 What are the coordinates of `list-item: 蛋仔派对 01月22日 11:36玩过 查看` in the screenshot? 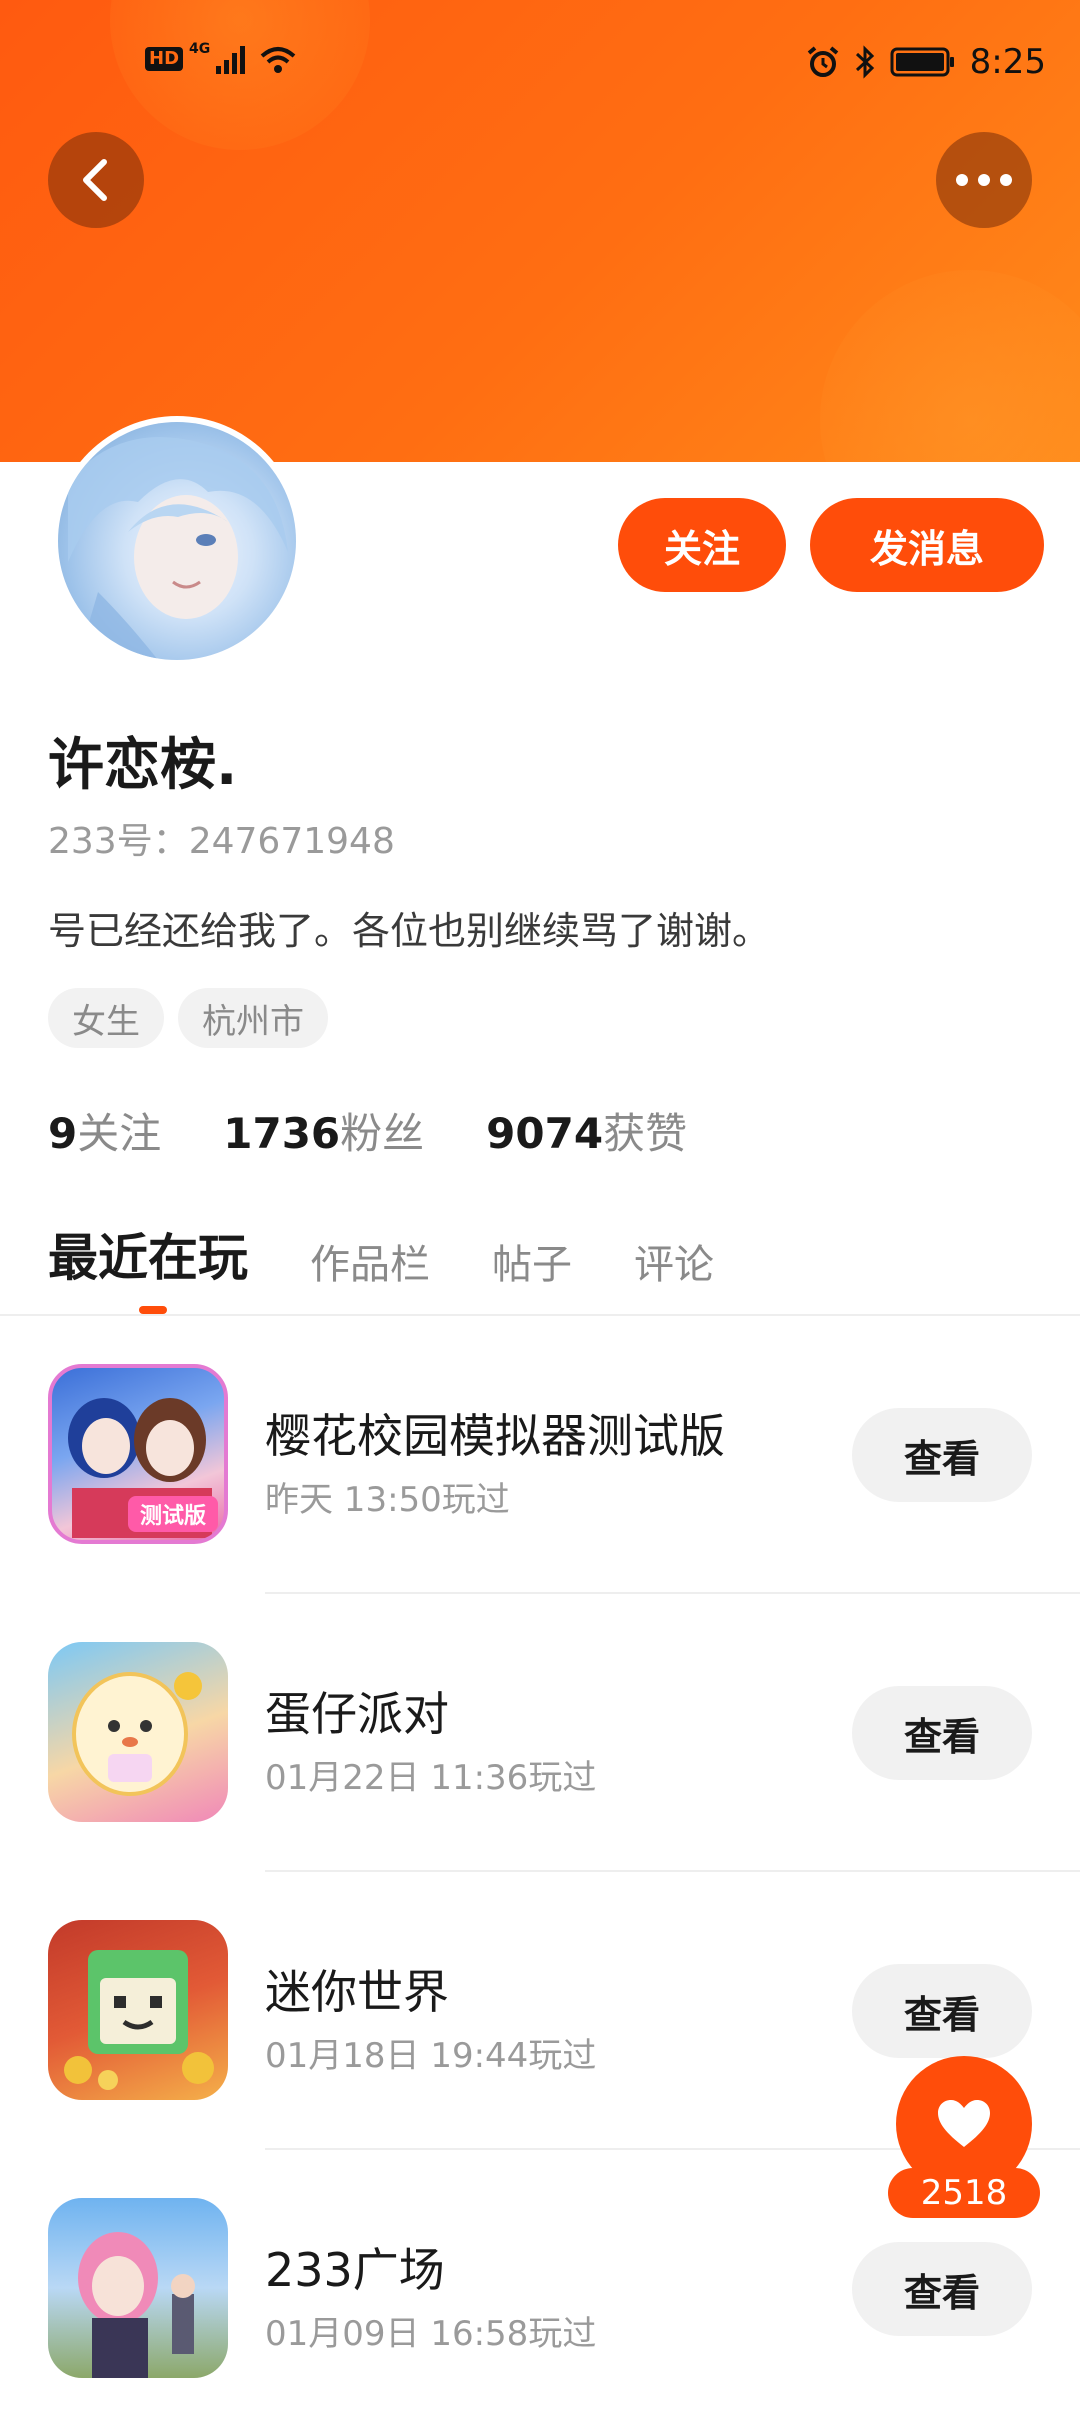 It's located at (540, 1733).